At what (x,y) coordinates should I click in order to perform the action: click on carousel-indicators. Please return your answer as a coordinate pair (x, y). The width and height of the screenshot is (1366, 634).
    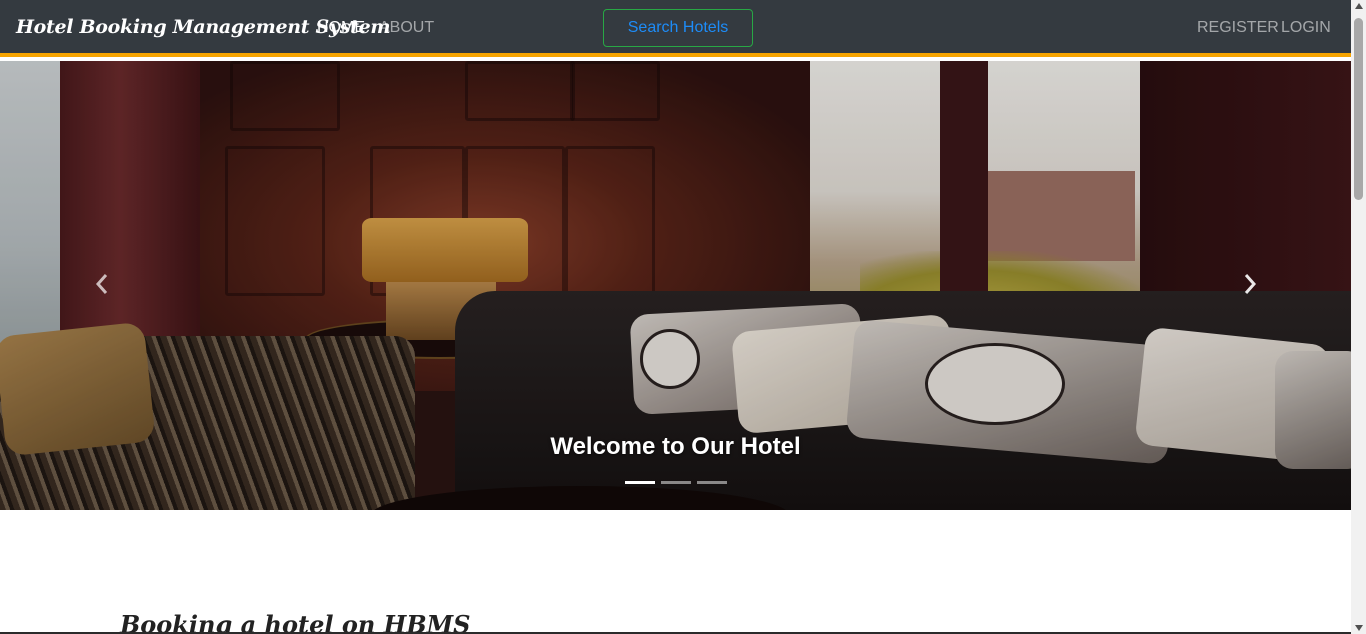
    Looking at the image, I should click on (676, 482).